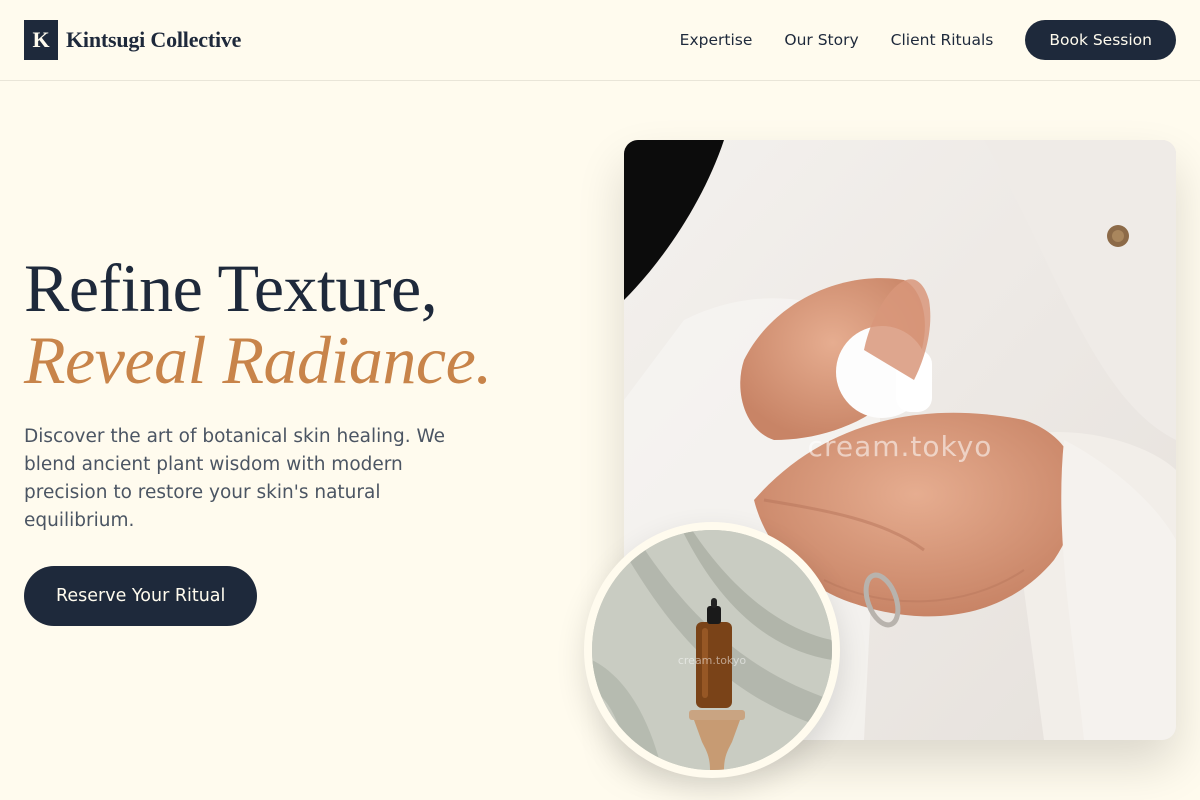  Describe the element at coordinates (942, 40) in the screenshot. I see `nav-link-client-rituals: Client Rituals` at that location.